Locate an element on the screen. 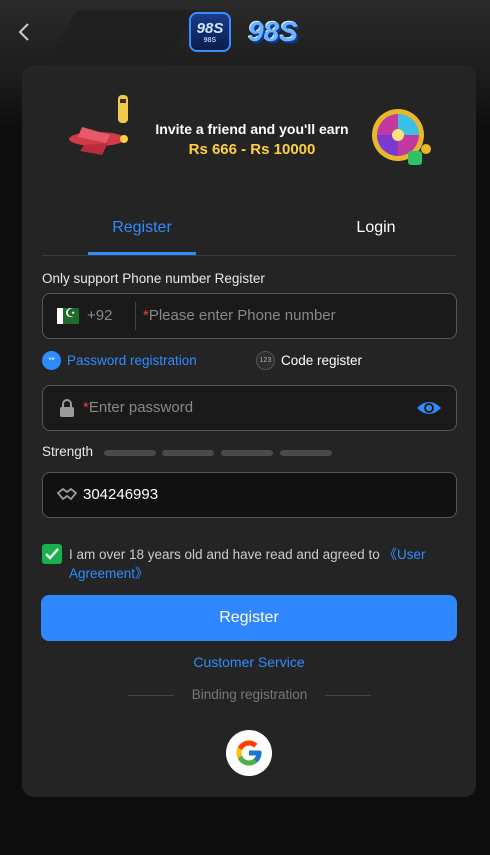  chevron-left-icon is located at coordinates (23, 32).